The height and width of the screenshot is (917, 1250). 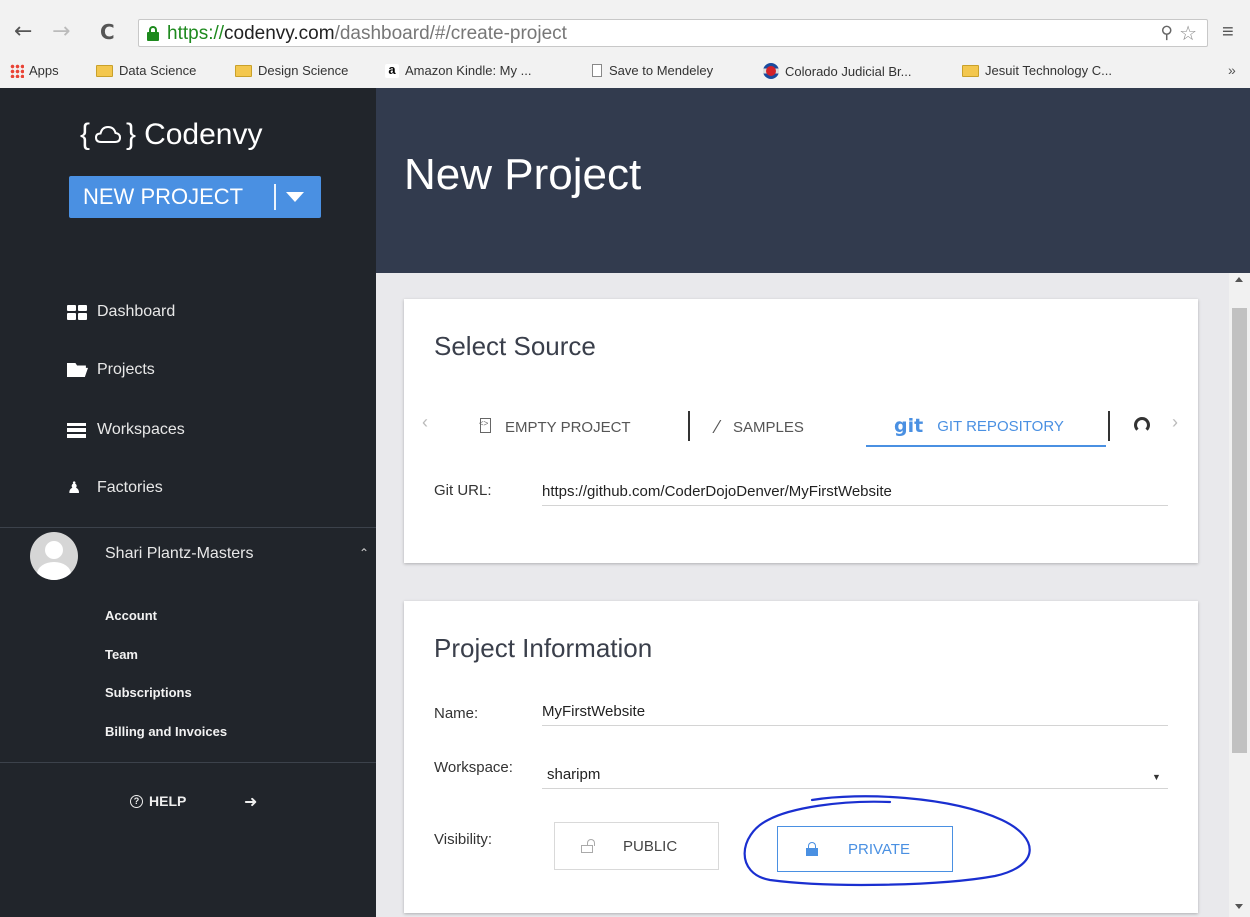 I want to click on apps-grid-icon, so click(x=17, y=70).